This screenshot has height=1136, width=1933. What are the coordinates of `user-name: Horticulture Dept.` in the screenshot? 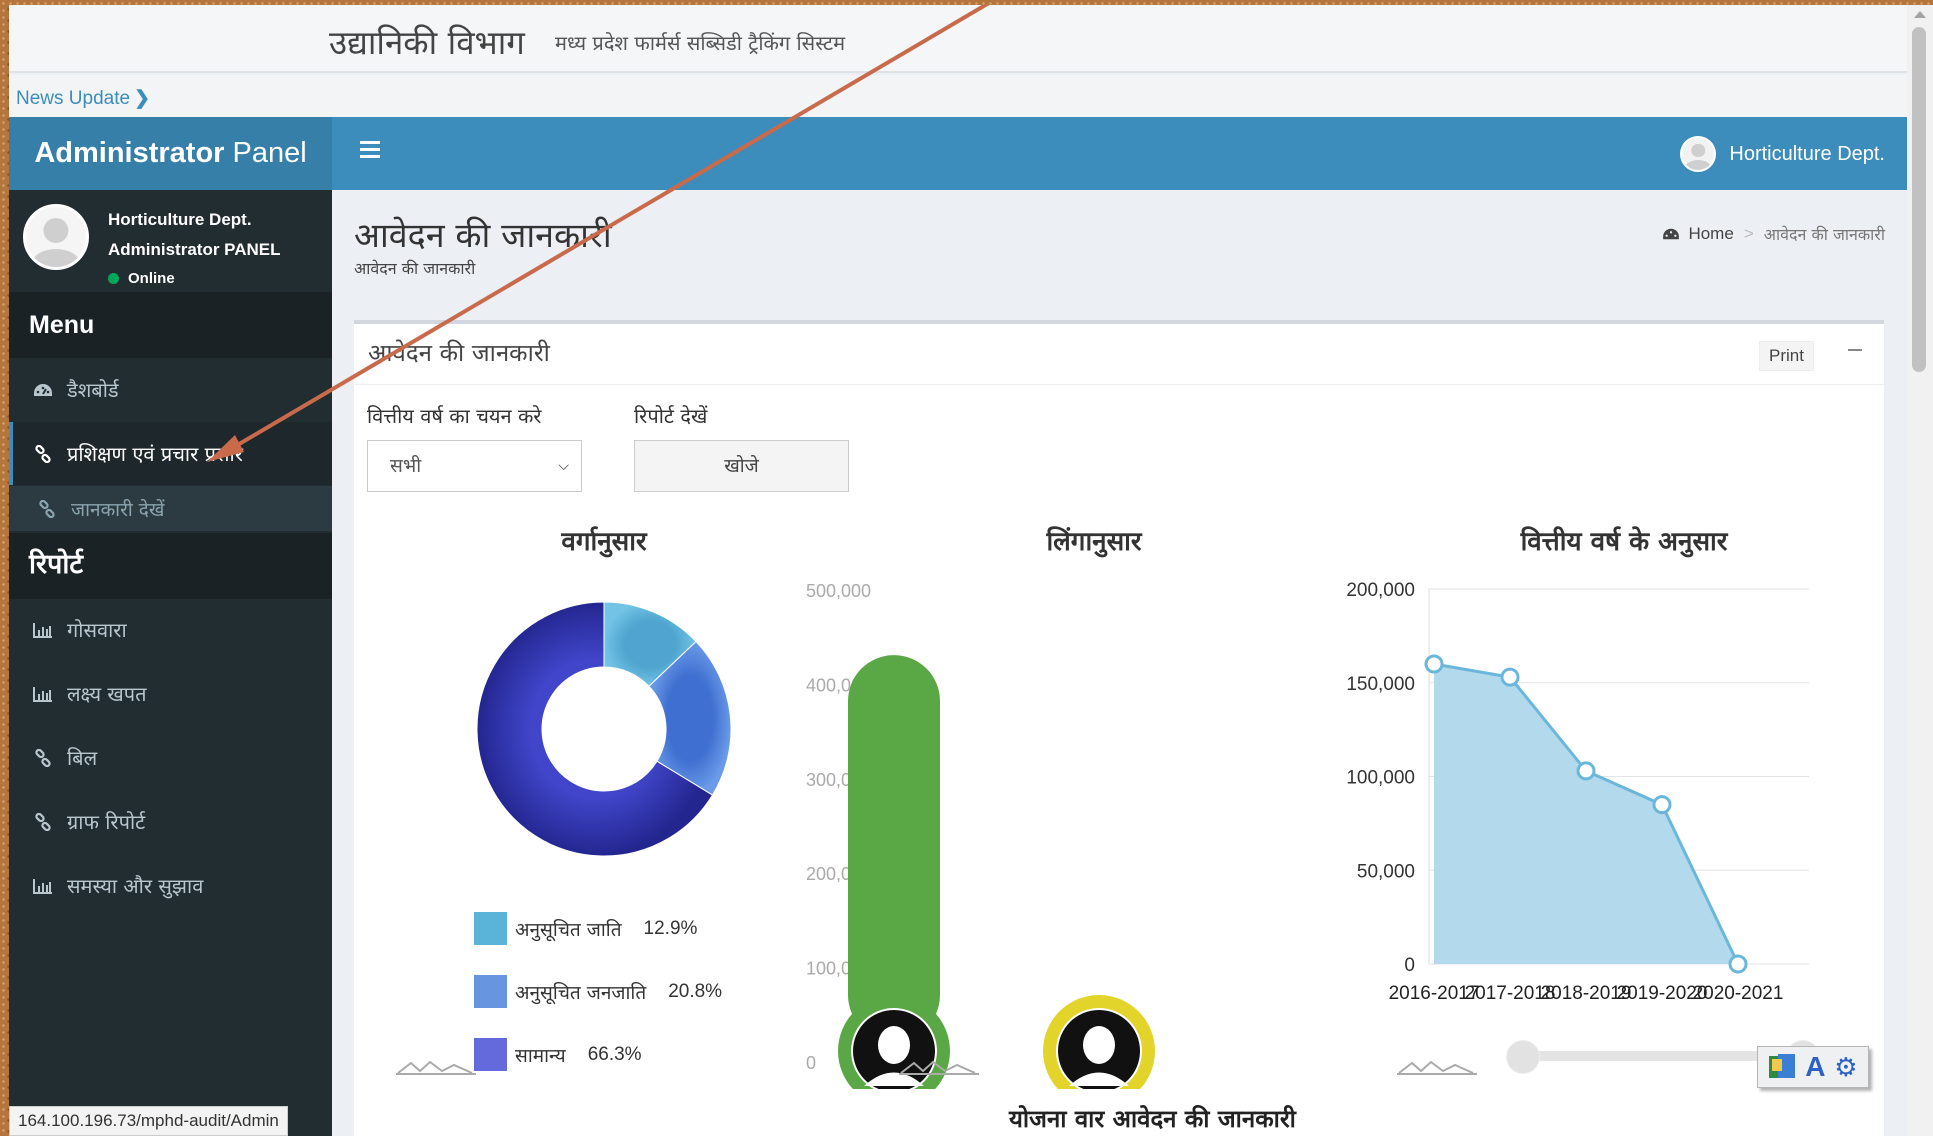 It's located at (180, 219).